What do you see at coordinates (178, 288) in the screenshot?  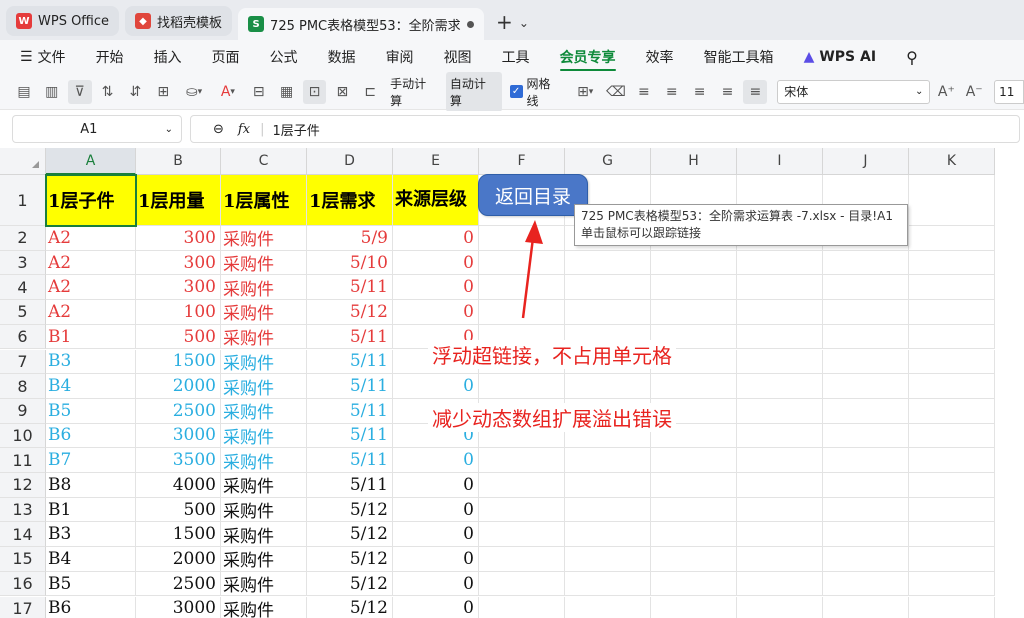 I see `data-cell-b: 300` at bounding box center [178, 288].